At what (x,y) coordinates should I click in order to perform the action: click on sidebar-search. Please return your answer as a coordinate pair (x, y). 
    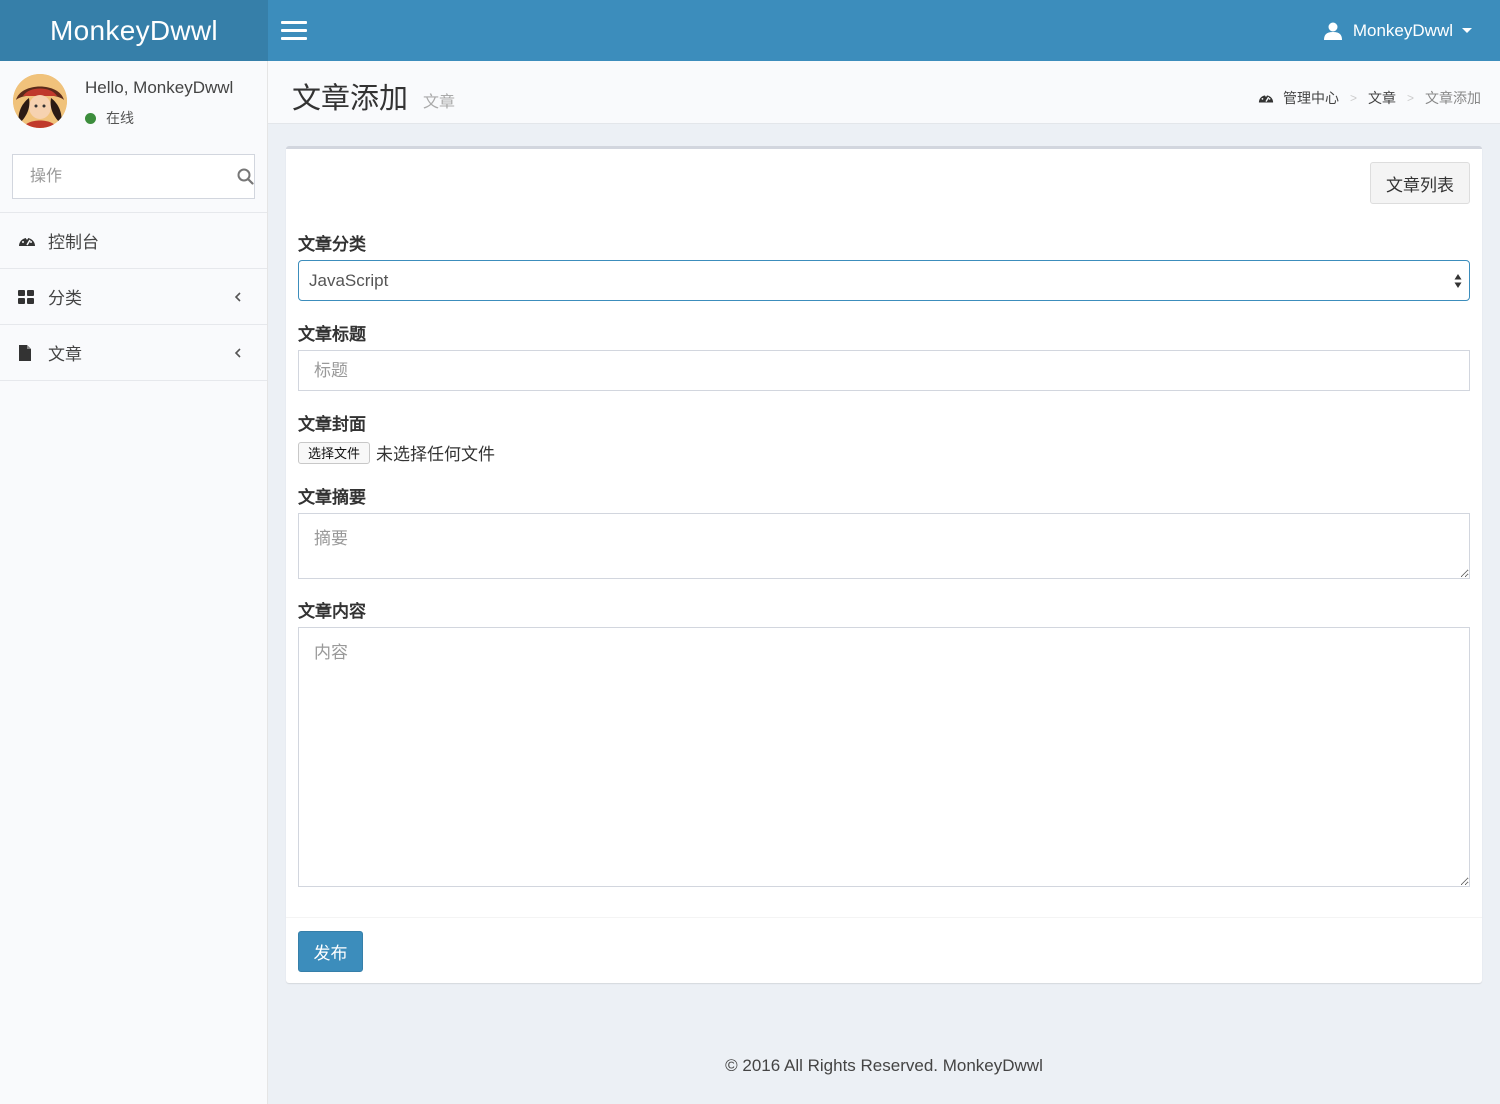
    Looking at the image, I should click on (133, 176).